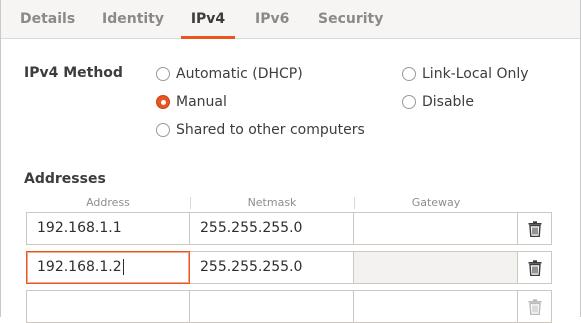  I want to click on radio-label: Automatic (DHCP), so click(239, 74).